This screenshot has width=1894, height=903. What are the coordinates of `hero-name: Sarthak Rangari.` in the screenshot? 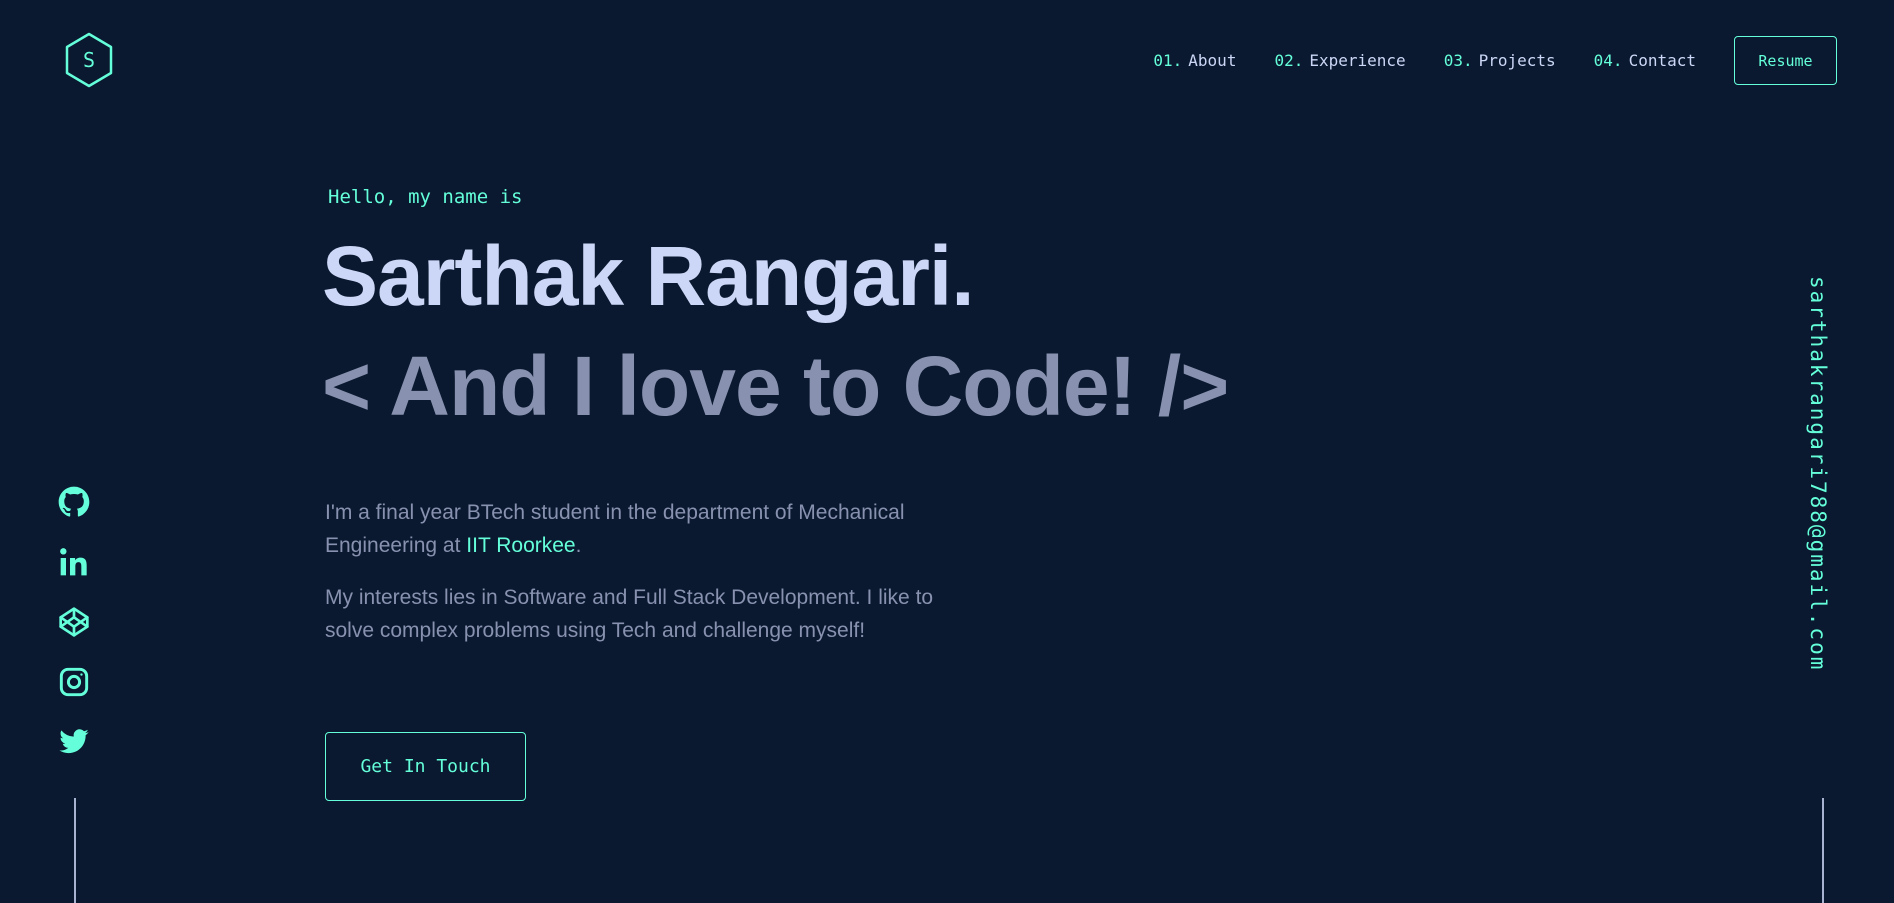 It's located at (648, 276).